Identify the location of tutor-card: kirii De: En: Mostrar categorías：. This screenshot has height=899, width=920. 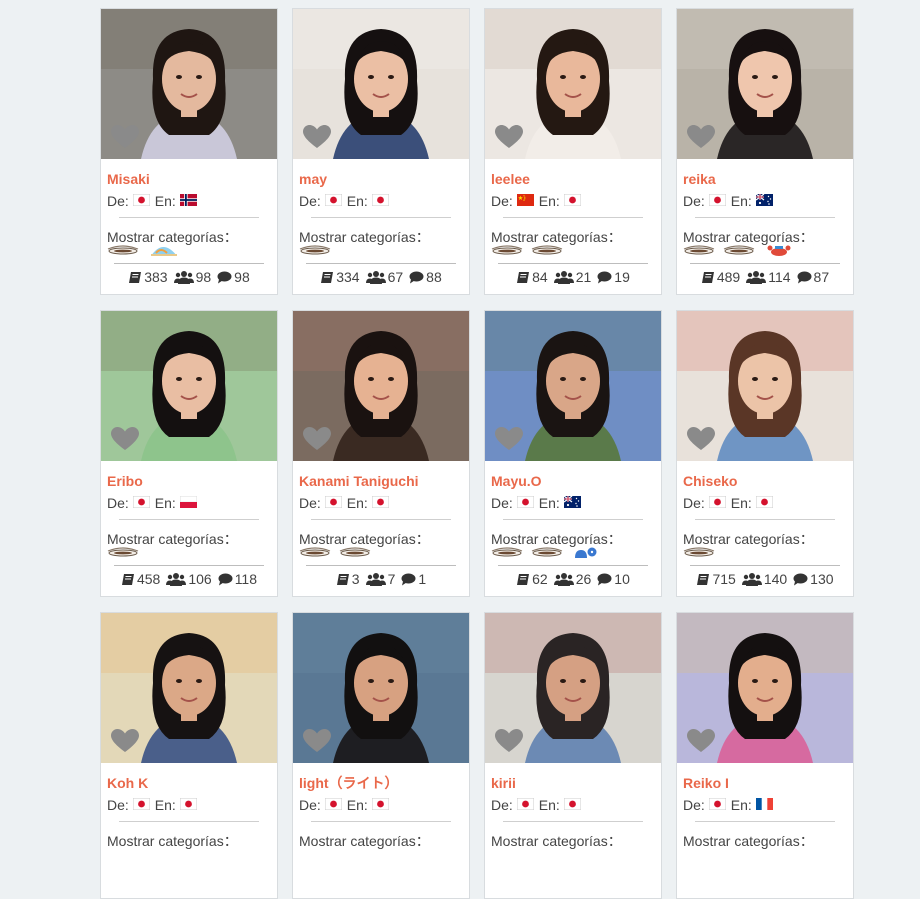
(573, 755).